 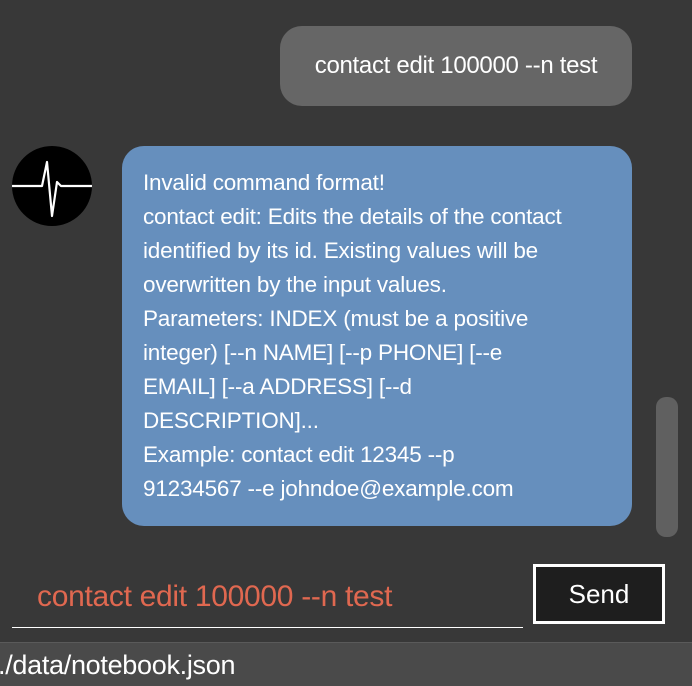 I want to click on command-input, so click(x=267, y=597).